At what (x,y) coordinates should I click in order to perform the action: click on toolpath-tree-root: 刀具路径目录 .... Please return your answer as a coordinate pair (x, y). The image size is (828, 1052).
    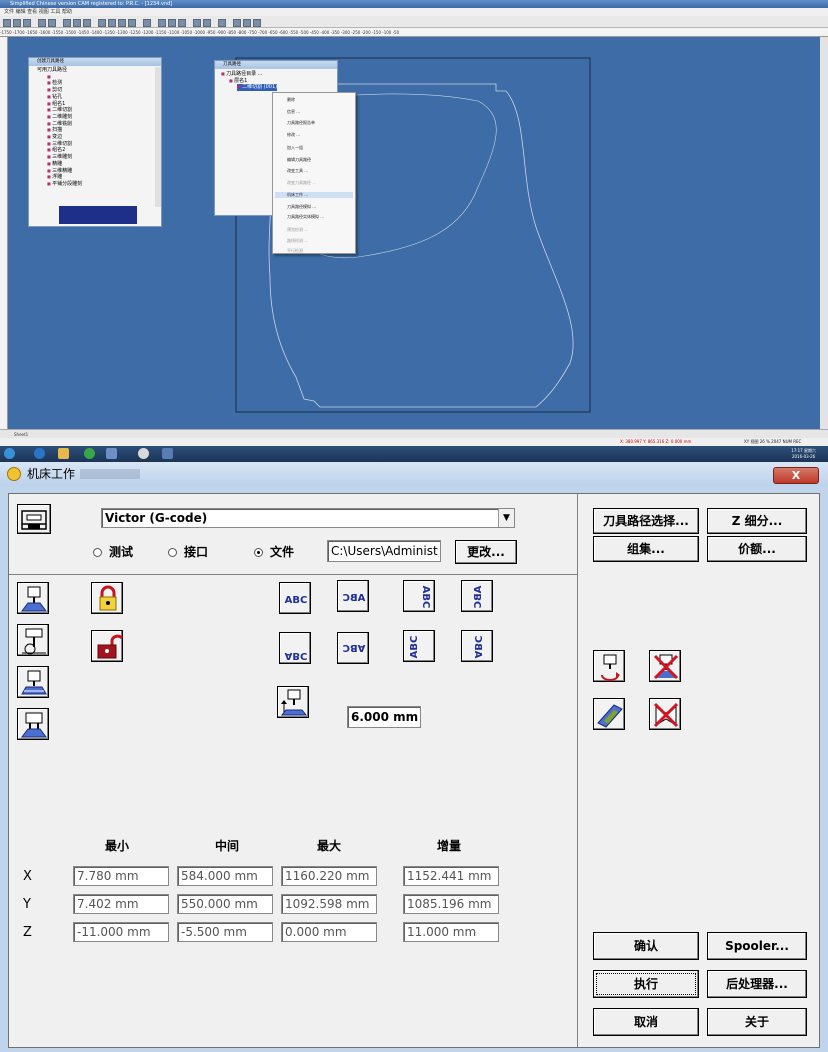
    Looking at the image, I should click on (249, 74).